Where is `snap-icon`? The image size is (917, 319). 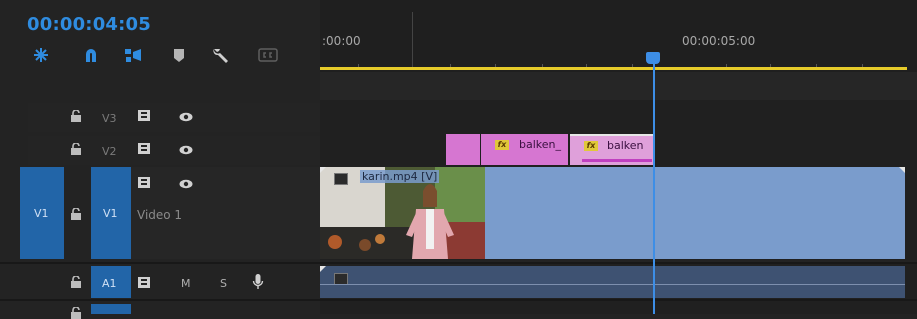
snap-icon is located at coordinates (41, 55).